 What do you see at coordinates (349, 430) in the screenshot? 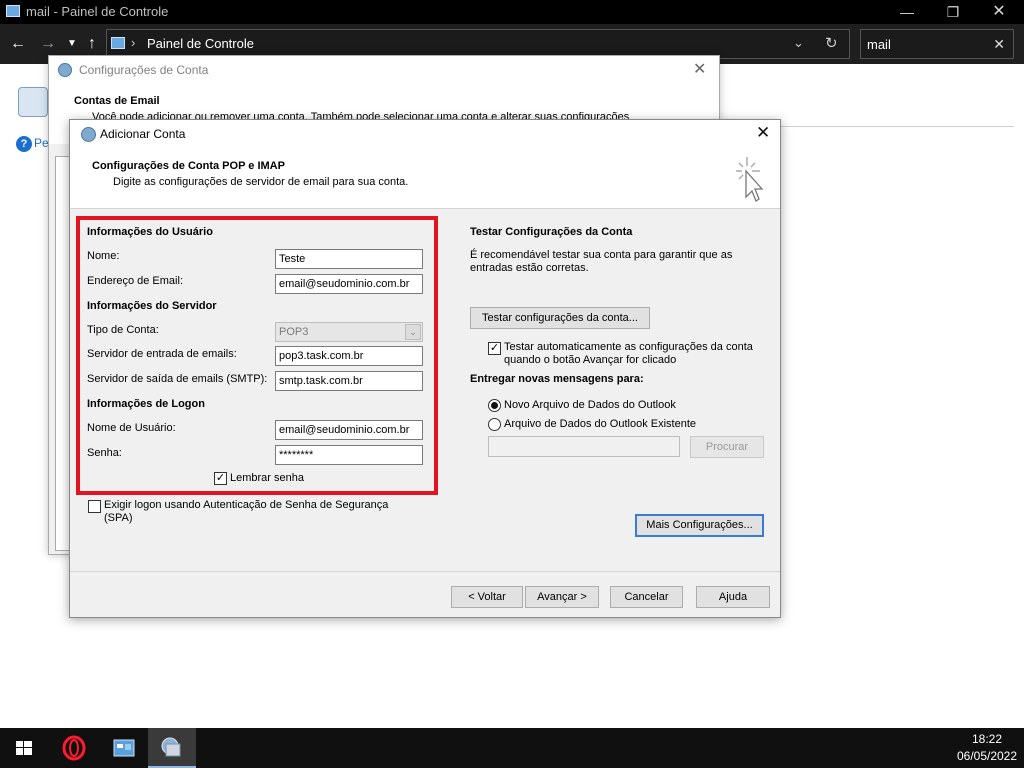
I see `username-field: email@seudominio.com.br` at bounding box center [349, 430].